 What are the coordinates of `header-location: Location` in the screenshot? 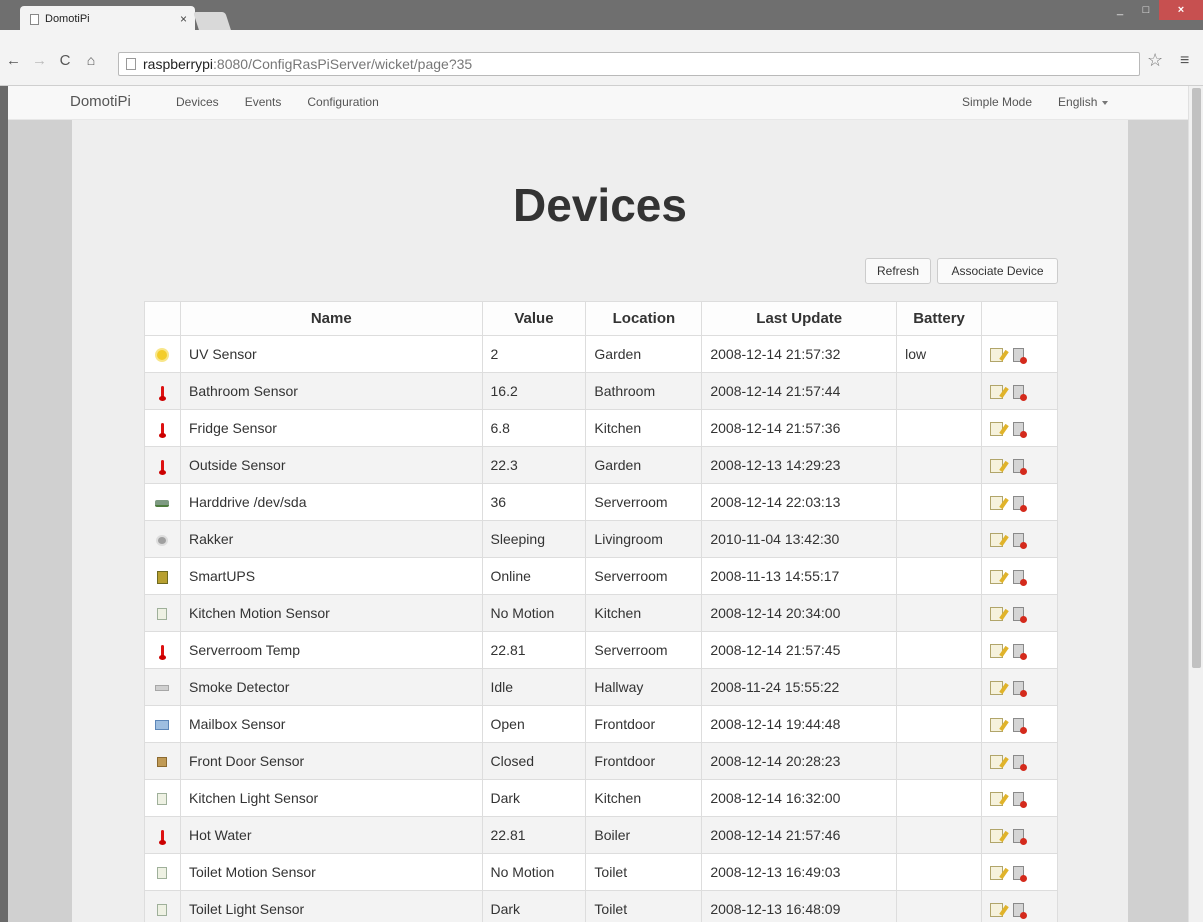 It's located at (644, 318).